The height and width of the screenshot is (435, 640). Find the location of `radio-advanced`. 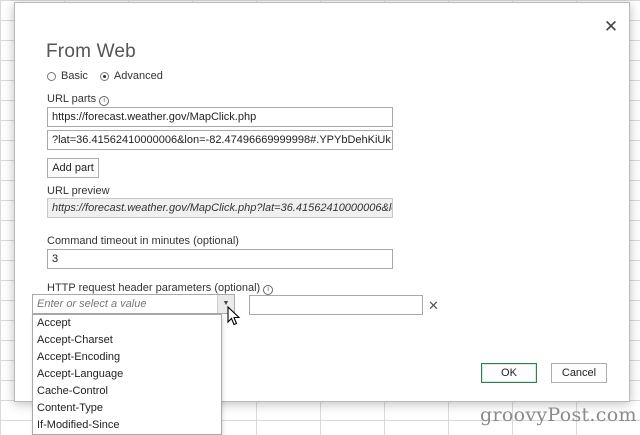

radio-advanced is located at coordinates (104, 76).